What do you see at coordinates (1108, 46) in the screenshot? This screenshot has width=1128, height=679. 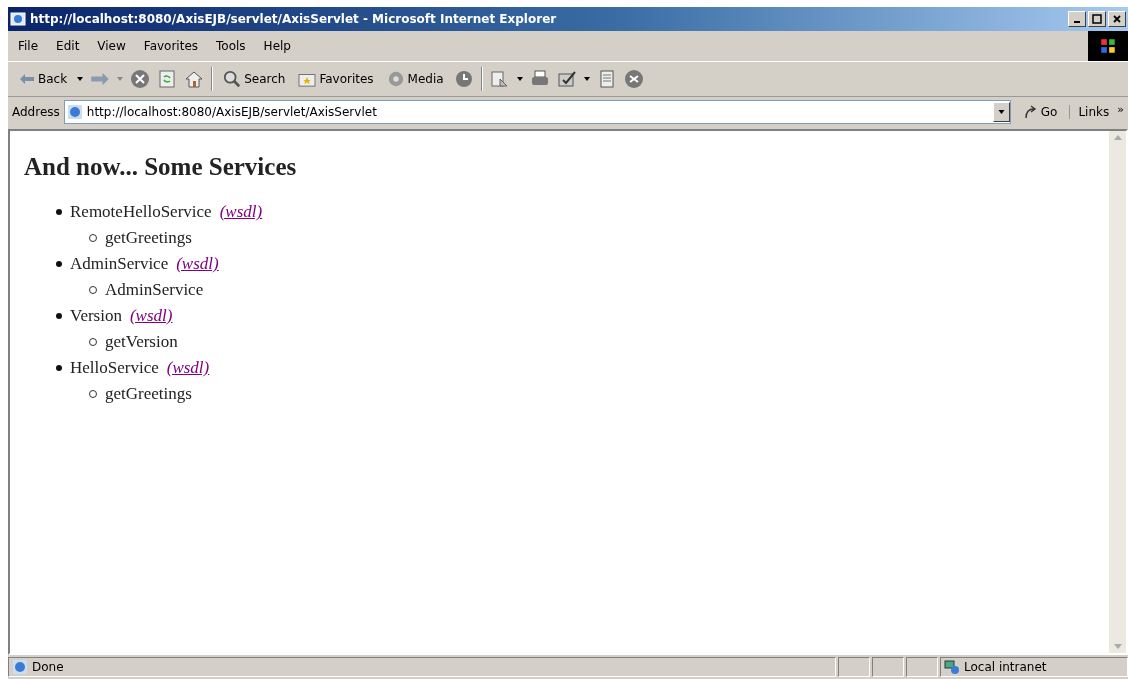 I see `throbber-logo` at bounding box center [1108, 46].